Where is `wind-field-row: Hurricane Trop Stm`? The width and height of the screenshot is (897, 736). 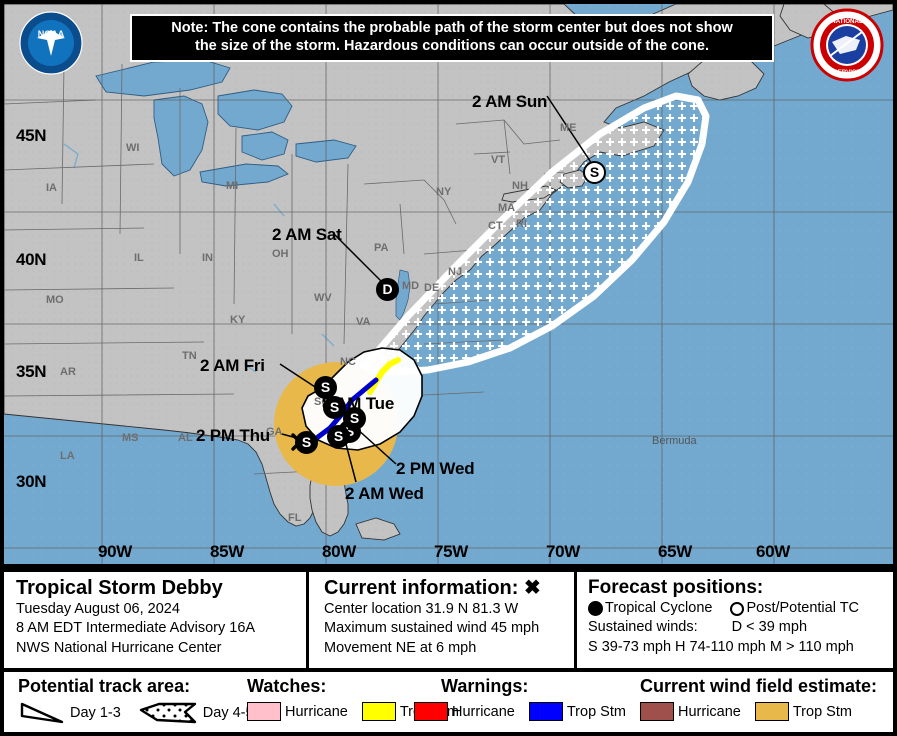
wind-field-row: Hurricane Trop Stm is located at coordinates (753, 711).